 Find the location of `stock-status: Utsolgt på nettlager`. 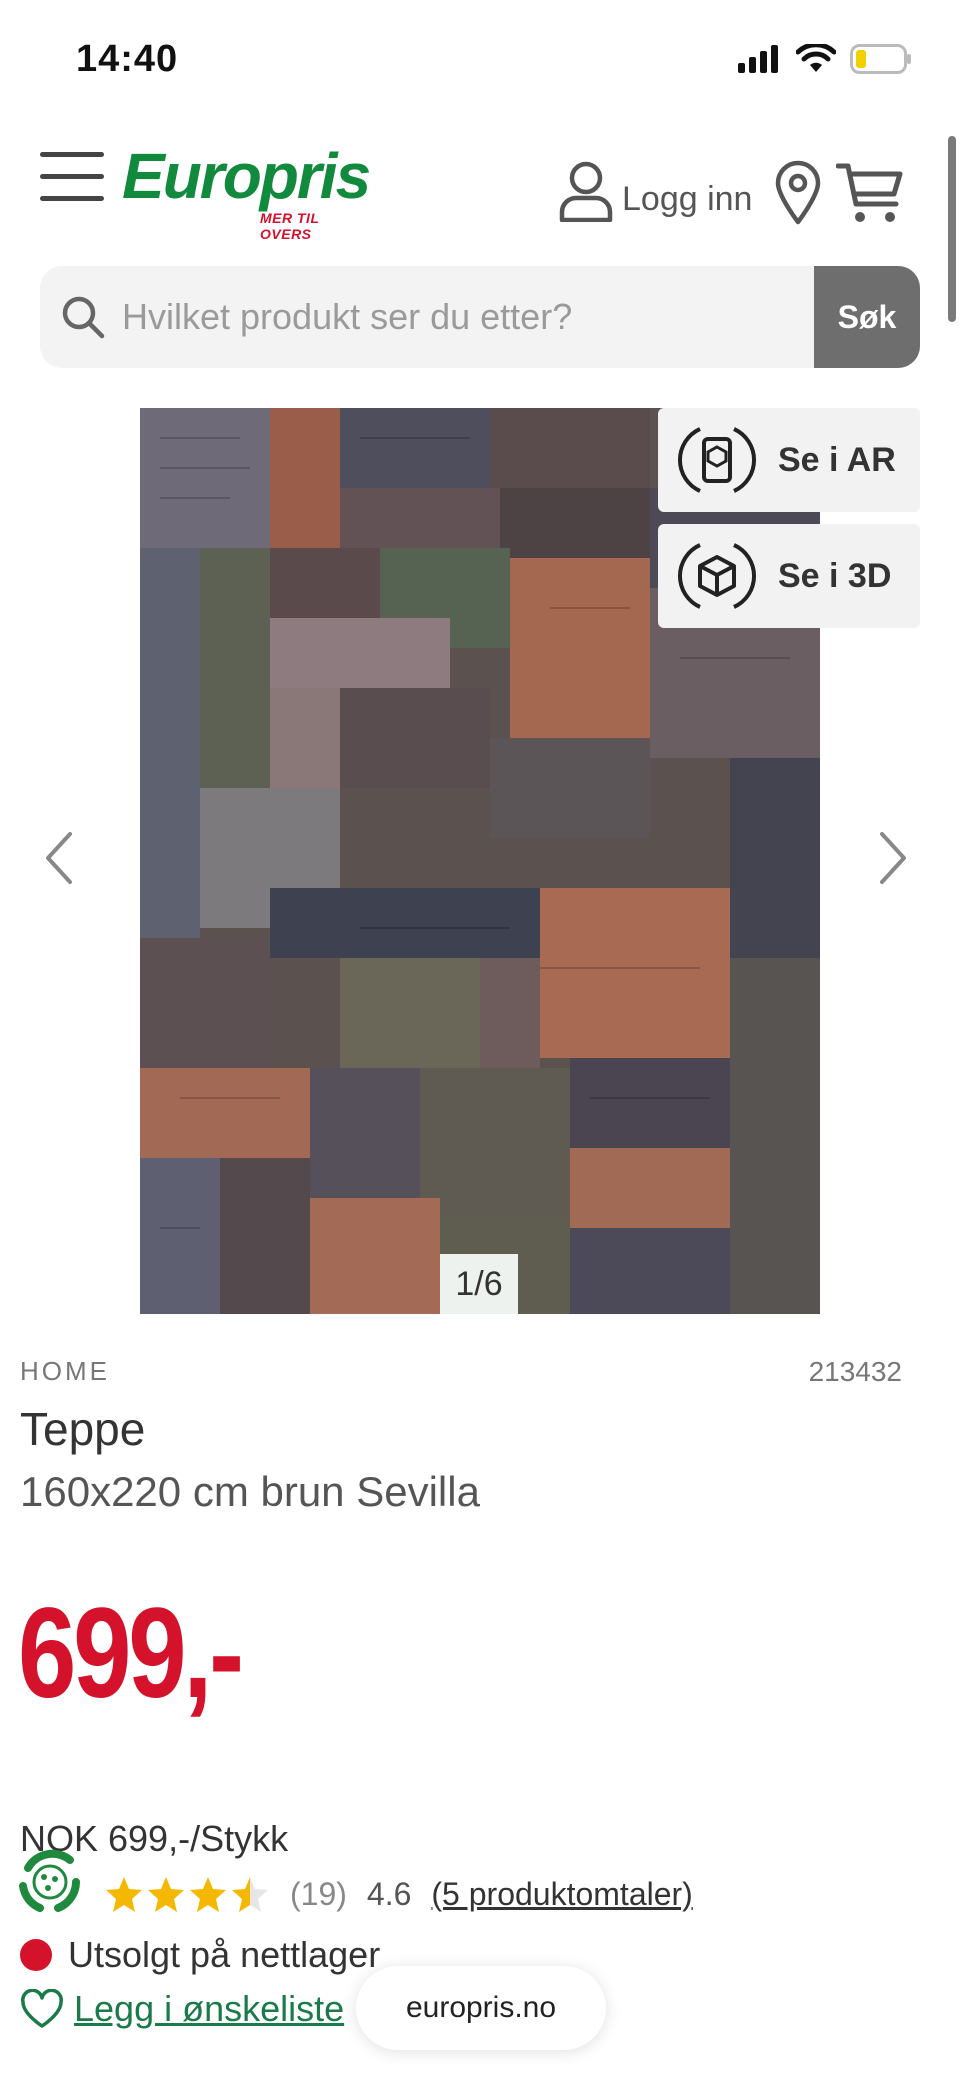

stock-status: Utsolgt på nettlager is located at coordinates (200, 1955).